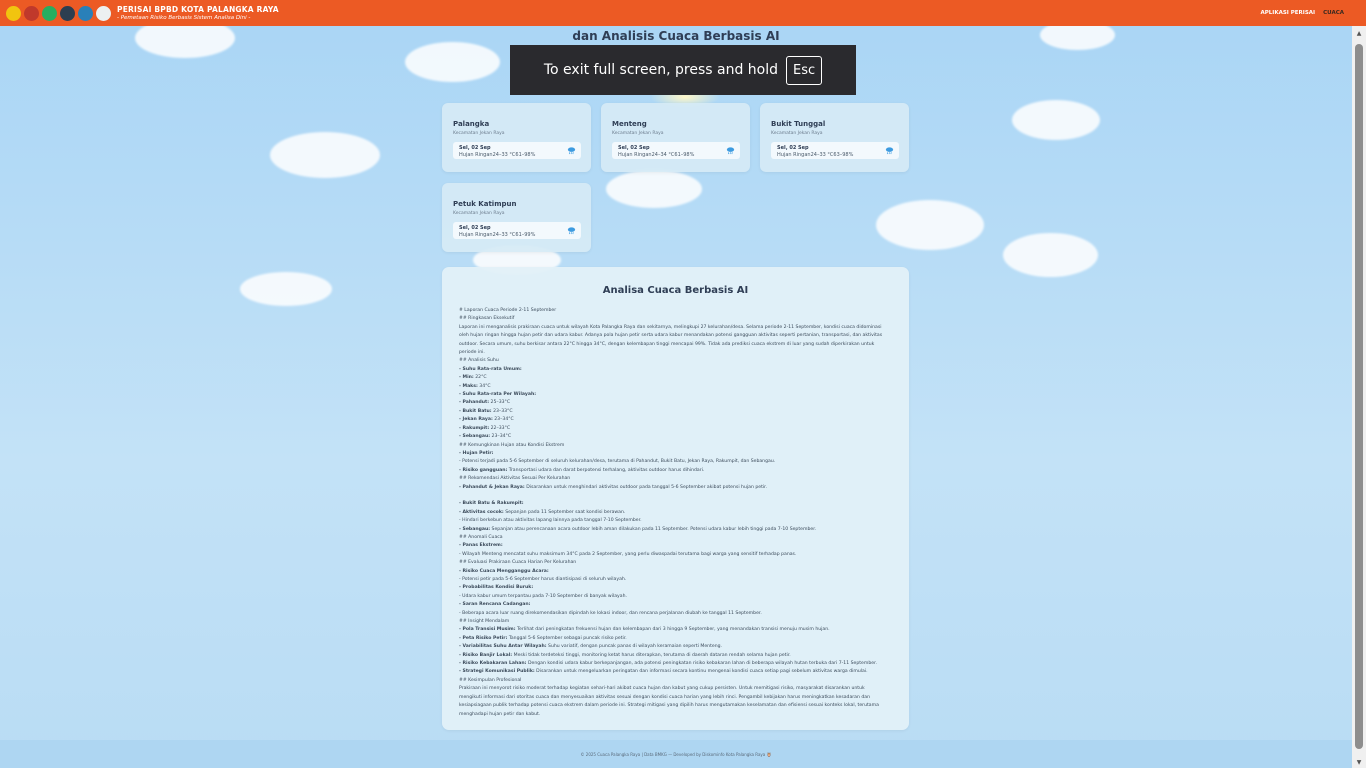 The height and width of the screenshot is (768, 1366). What do you see at coordinates (517, 230) in the screenshot?
I see `card-forecast: Sel, 02 Sep Hujan Ringan24–33 °C61–99%` at bounding box center [517, 230].